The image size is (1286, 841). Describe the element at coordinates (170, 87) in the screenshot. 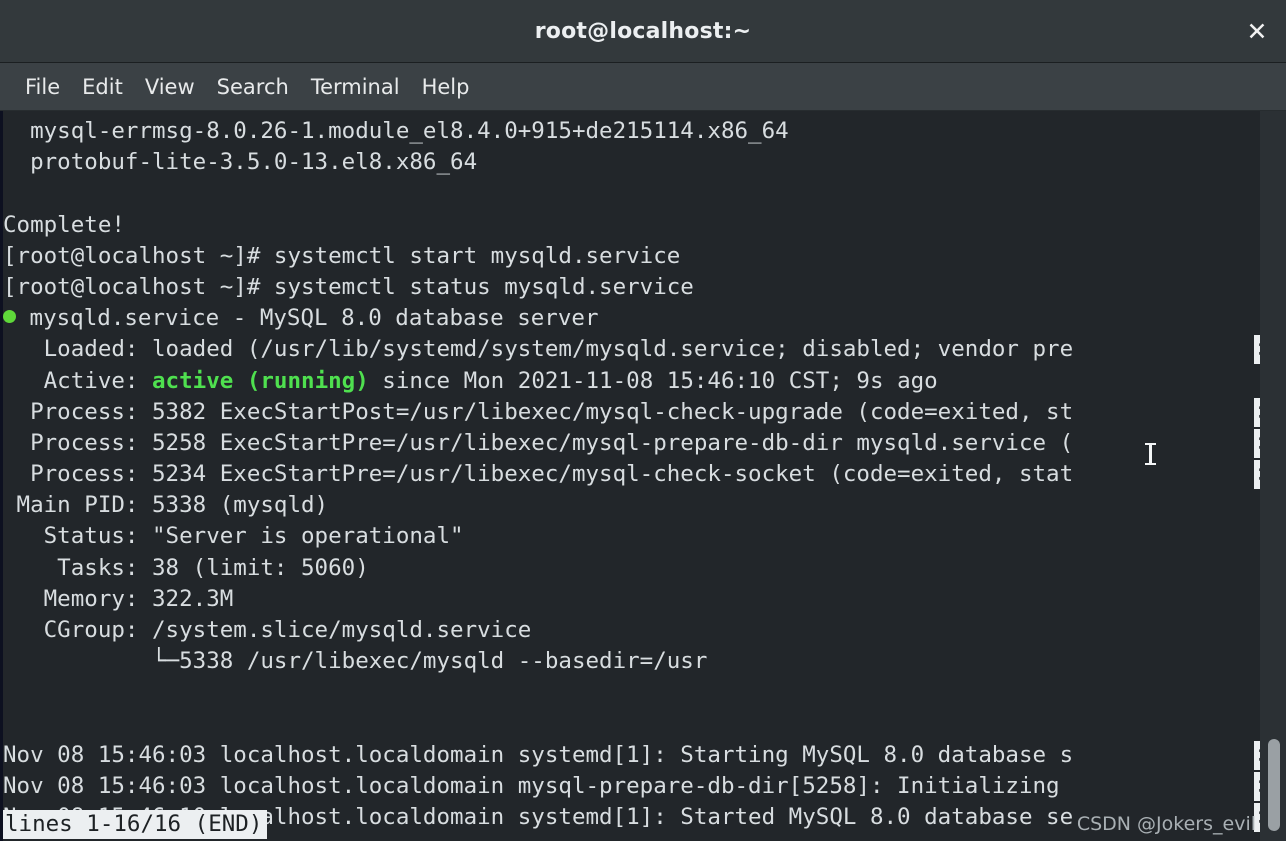

I see `menu-item-view: View` at that location.